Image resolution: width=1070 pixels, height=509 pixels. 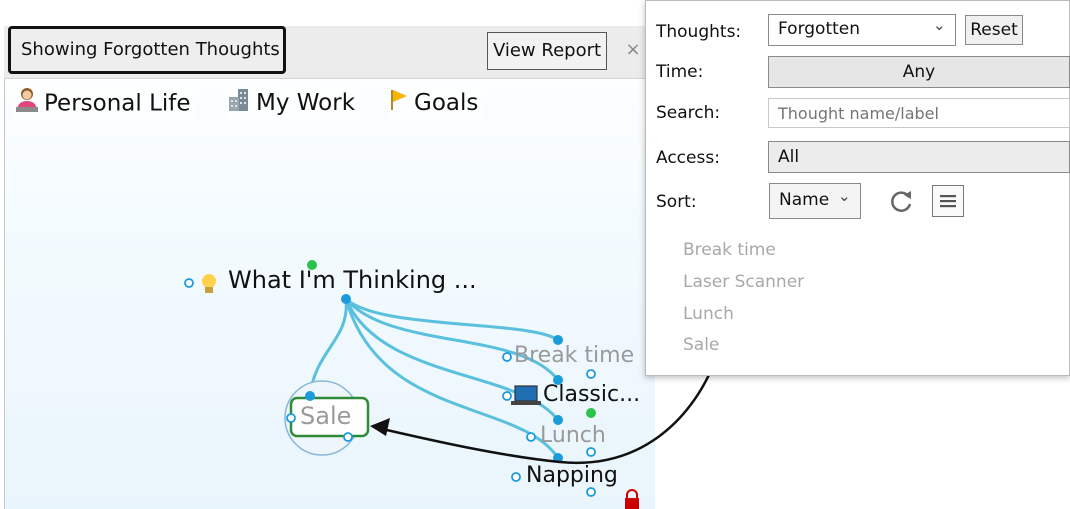 What do you see at coordinates (526, 395) in the screenshot?
I see `laptop-icon` at bounding box center [526, 395].